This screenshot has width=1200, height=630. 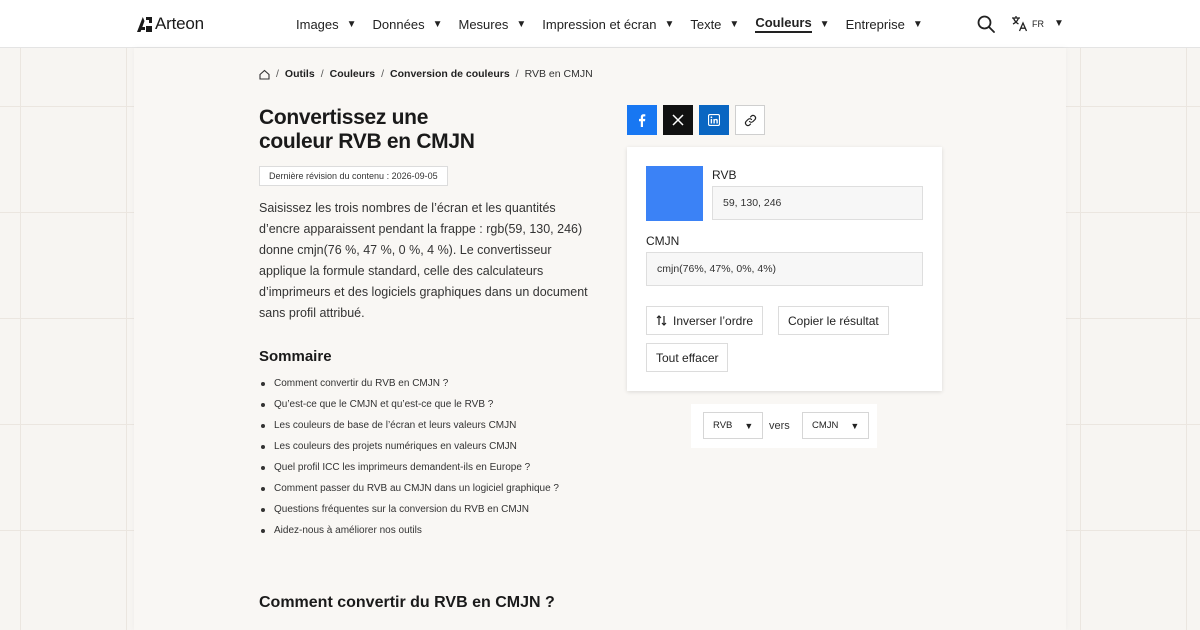 I want to click on x-icon, so click(x=678, y=120).